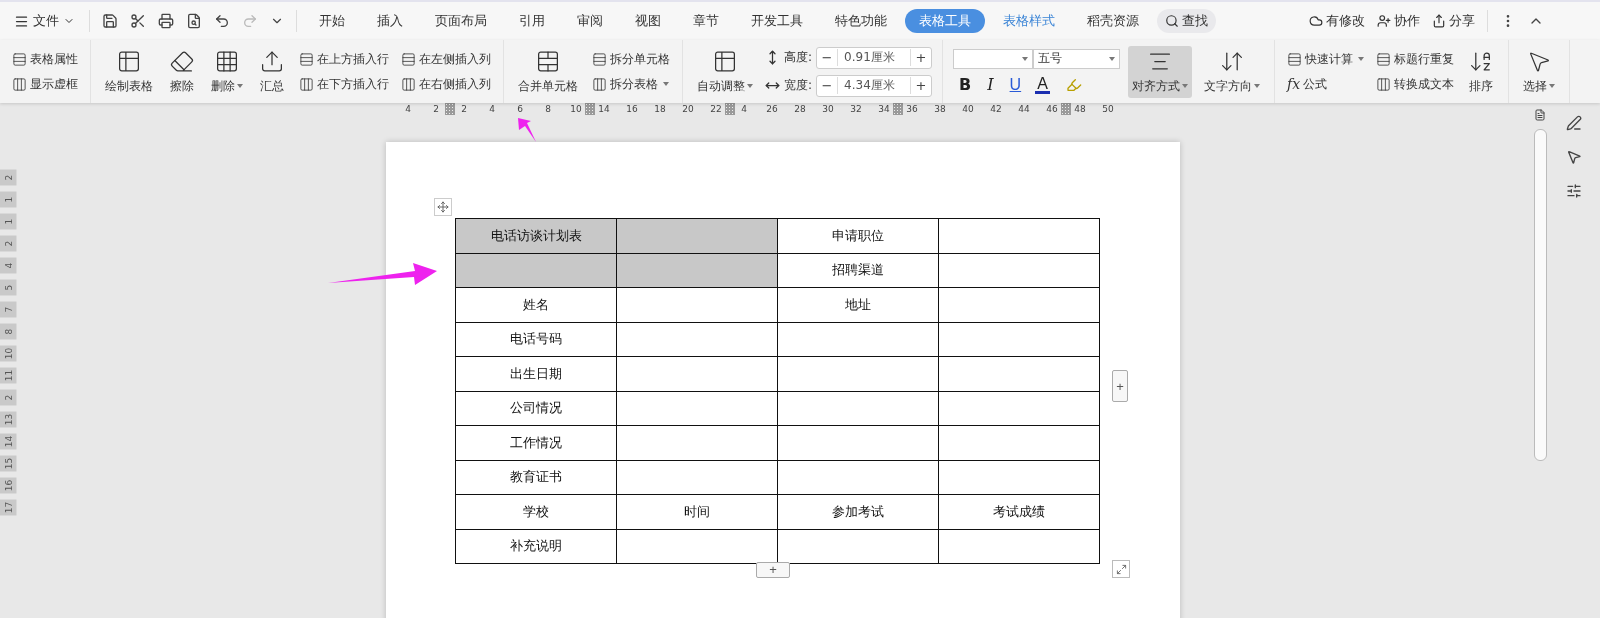 The image size is (1600, 618). I want to click on table-cell: 电话访谈计划表, so click(536, 235).